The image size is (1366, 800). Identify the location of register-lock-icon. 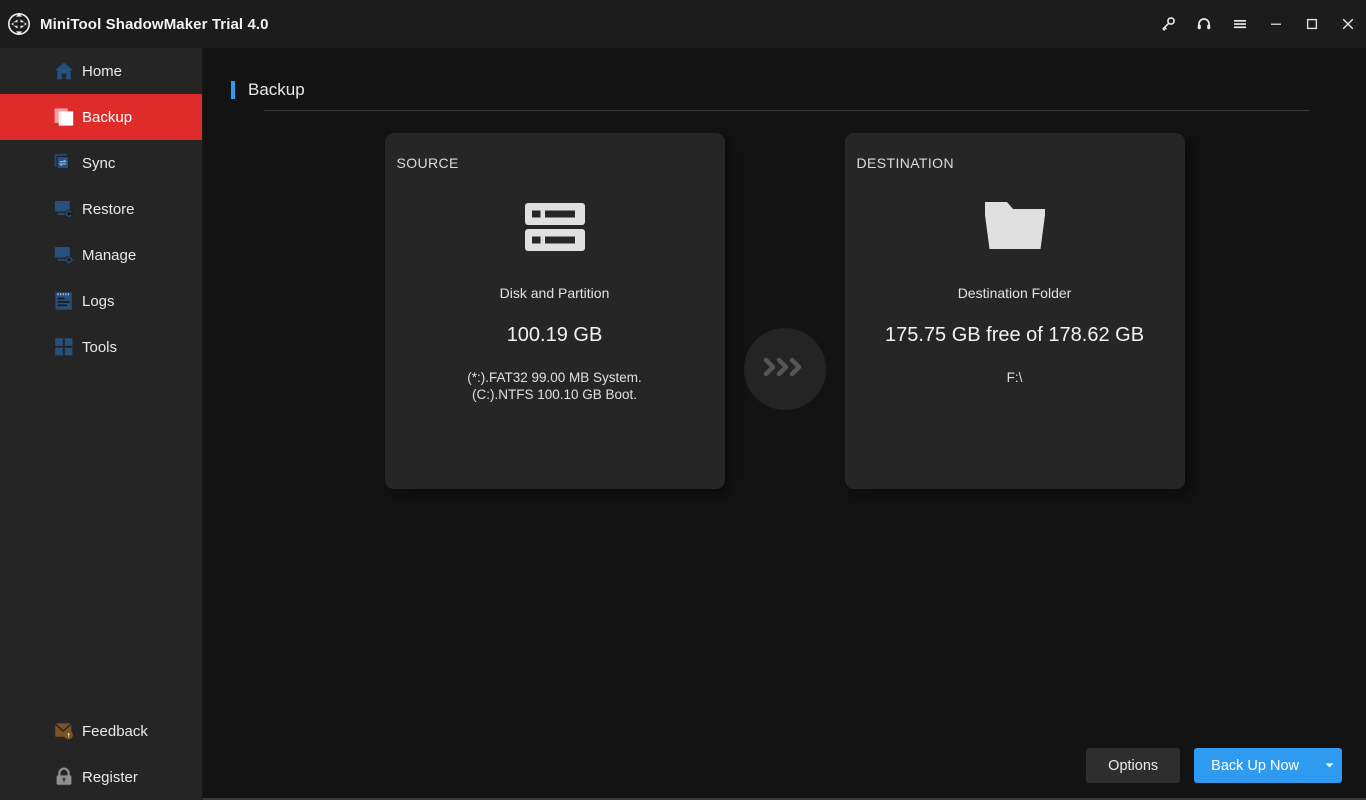
(64, 777).